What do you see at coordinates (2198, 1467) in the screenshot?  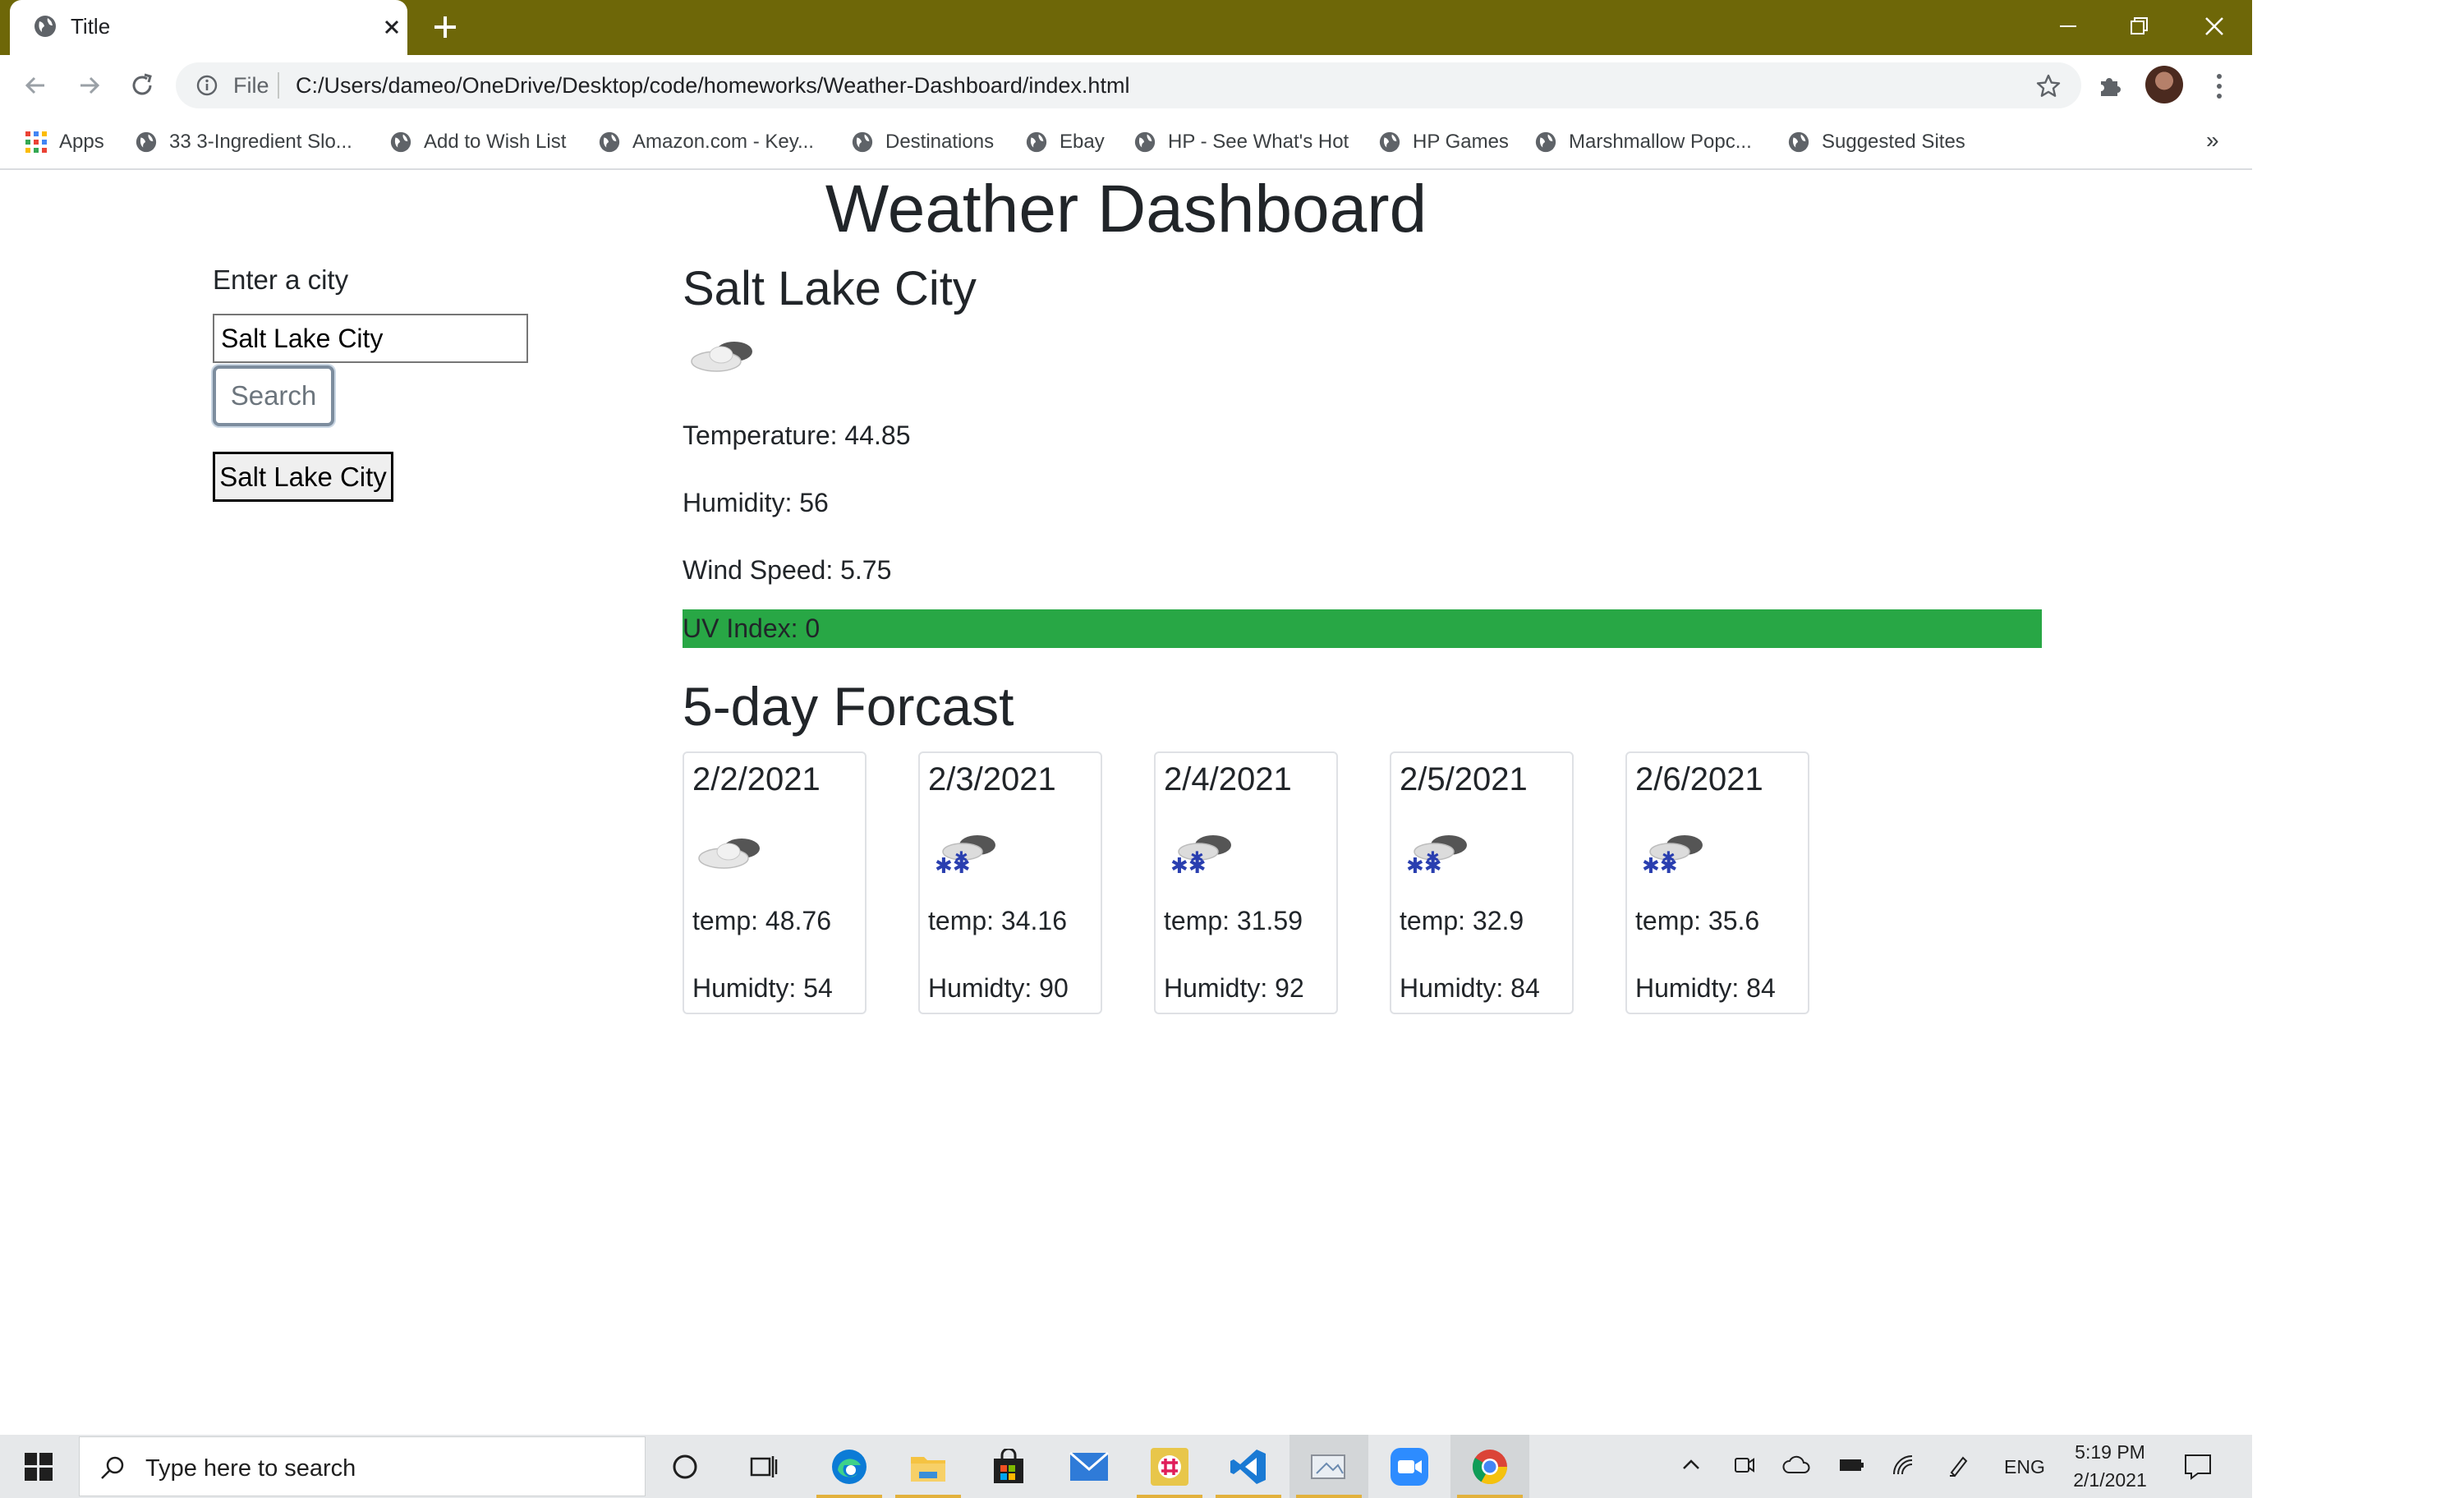 I see `notification-icon` at bounding box center [2198, 1467].